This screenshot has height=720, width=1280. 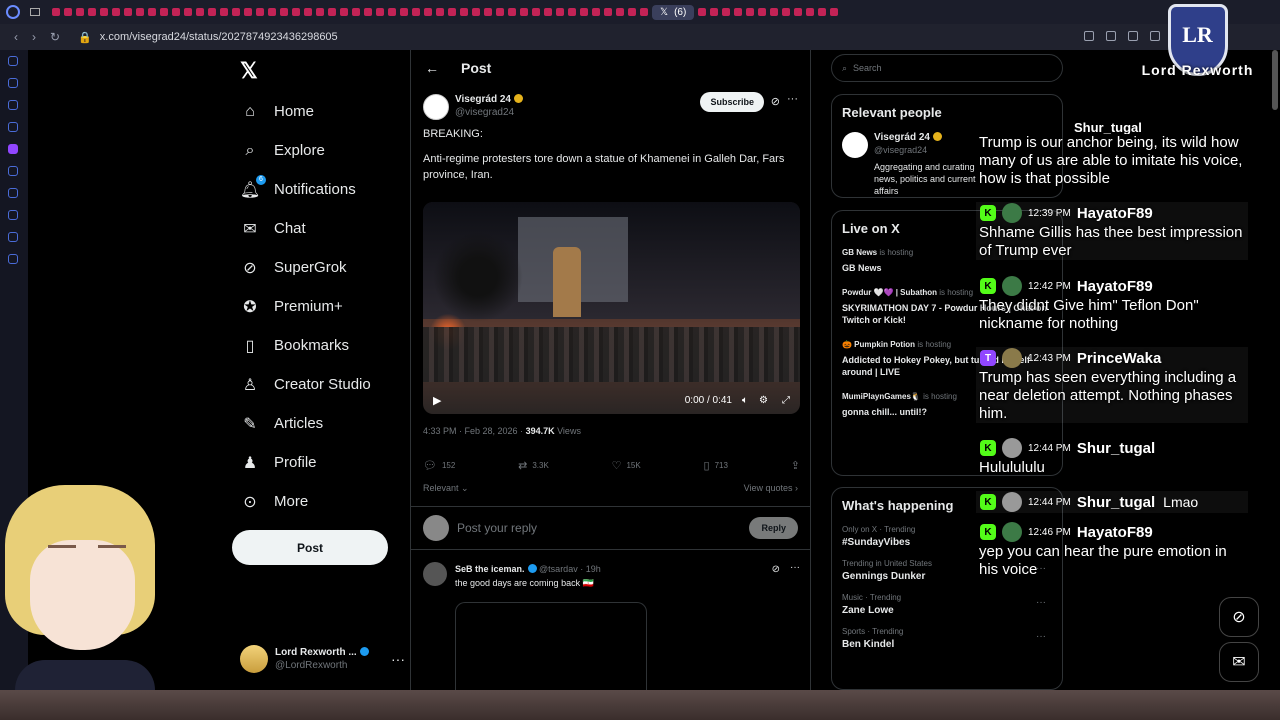 I want to click on post-button: Post, so click(x=310, y=547).